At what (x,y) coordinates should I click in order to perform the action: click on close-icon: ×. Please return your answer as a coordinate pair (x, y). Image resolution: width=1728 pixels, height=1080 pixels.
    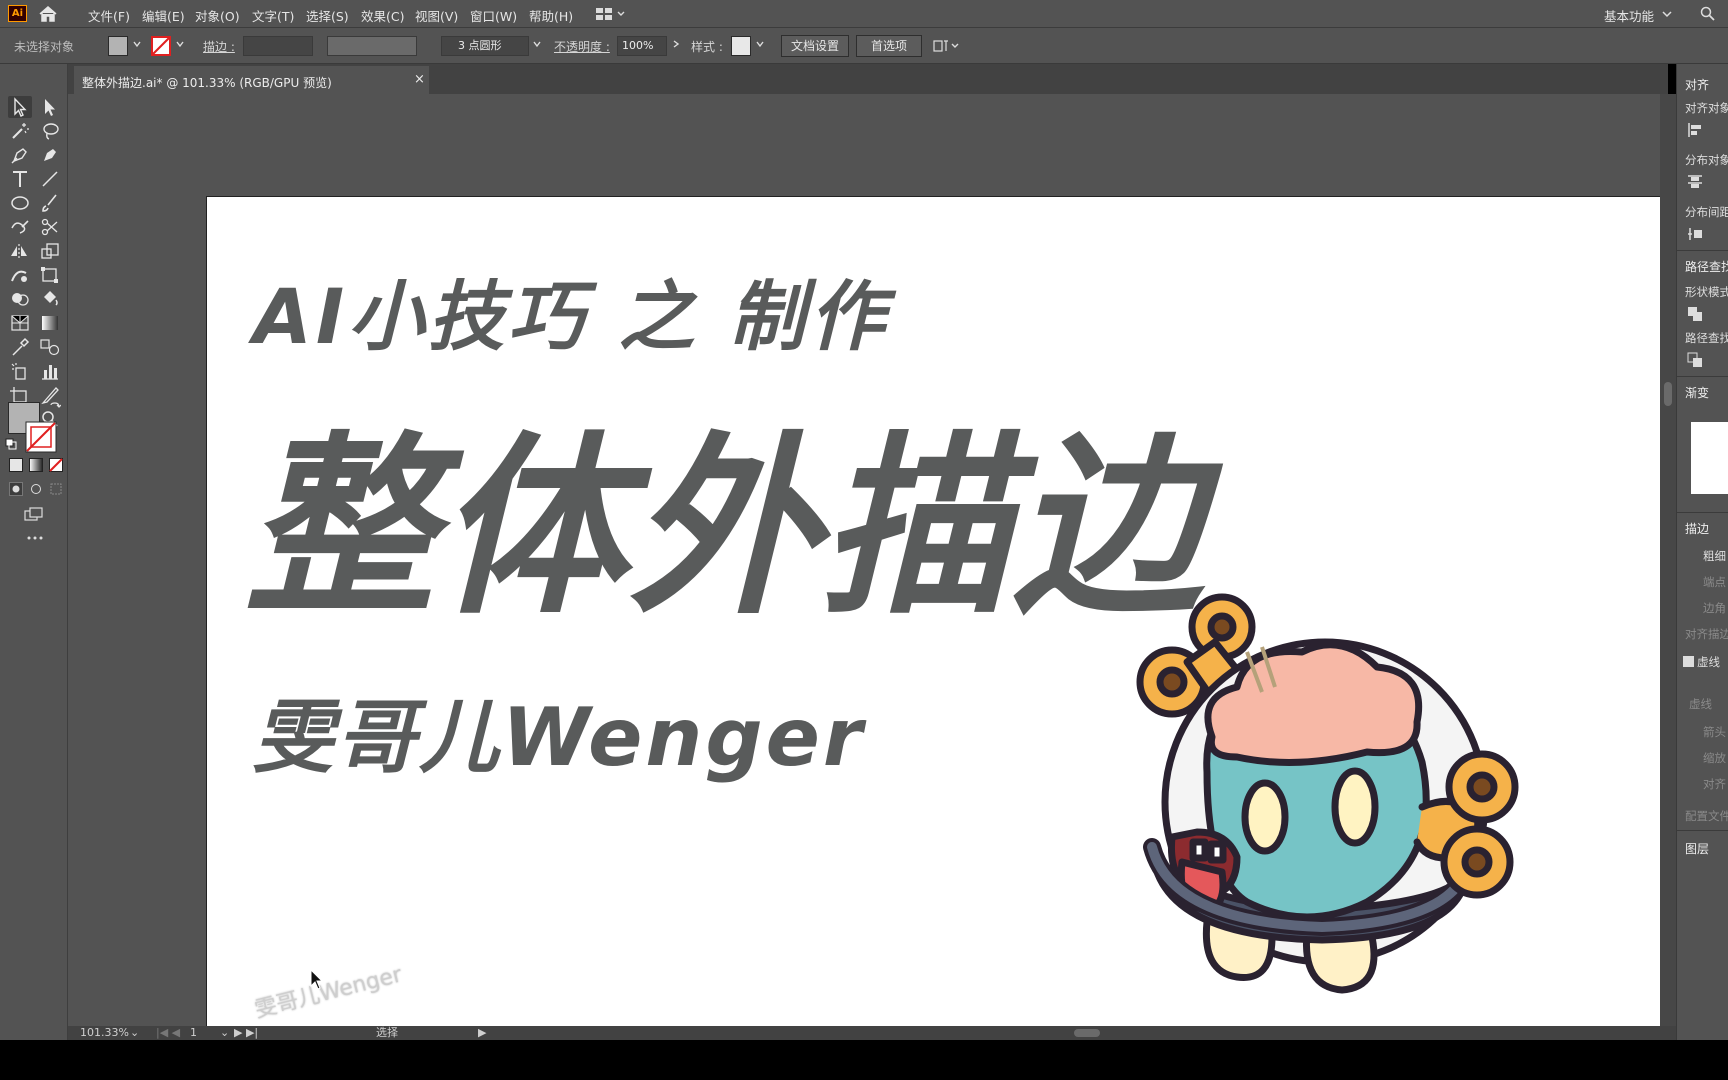
    Looking at the image, I should click on (419, 79).